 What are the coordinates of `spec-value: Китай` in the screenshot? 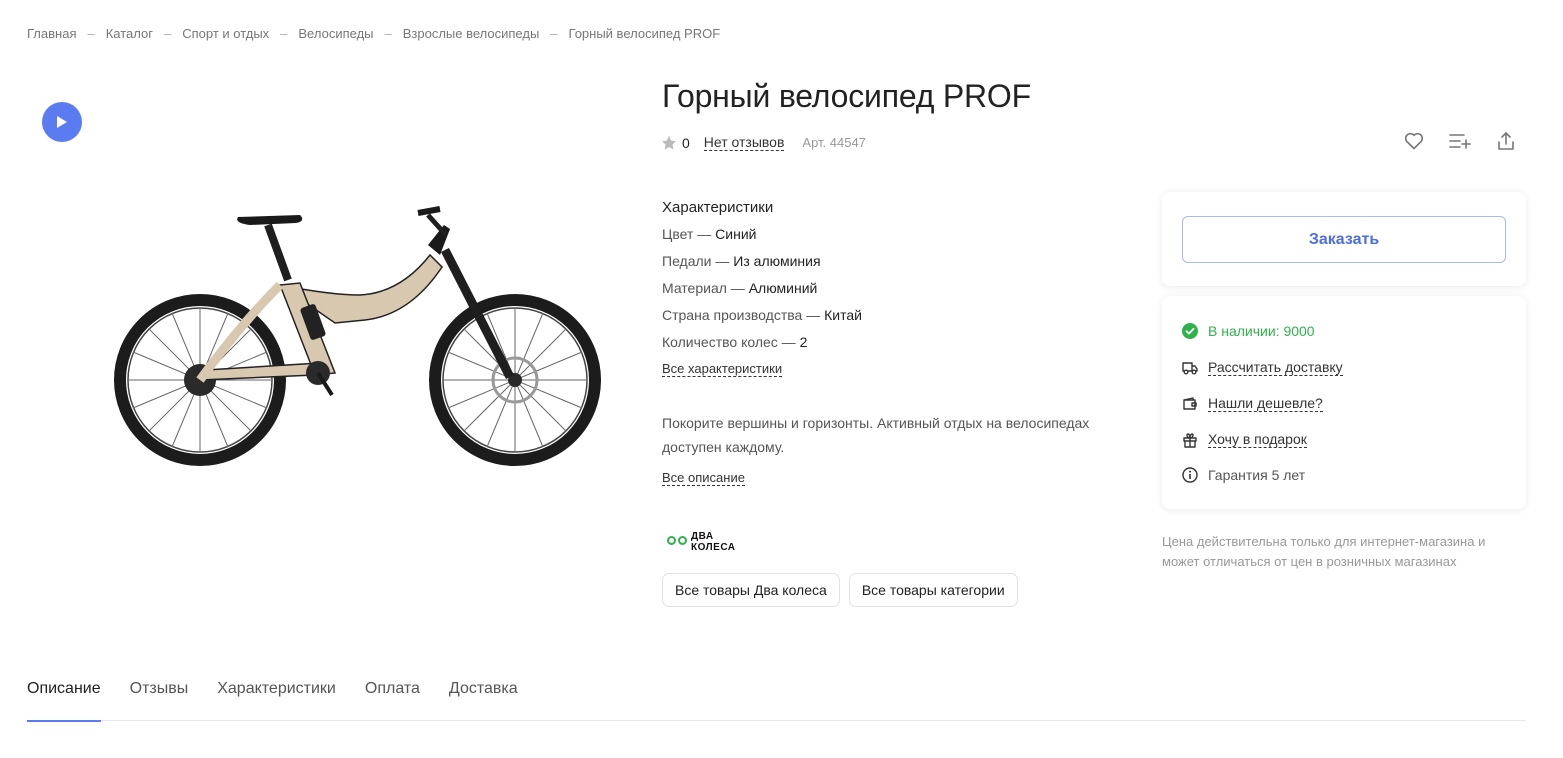 It's located at (843, 315).